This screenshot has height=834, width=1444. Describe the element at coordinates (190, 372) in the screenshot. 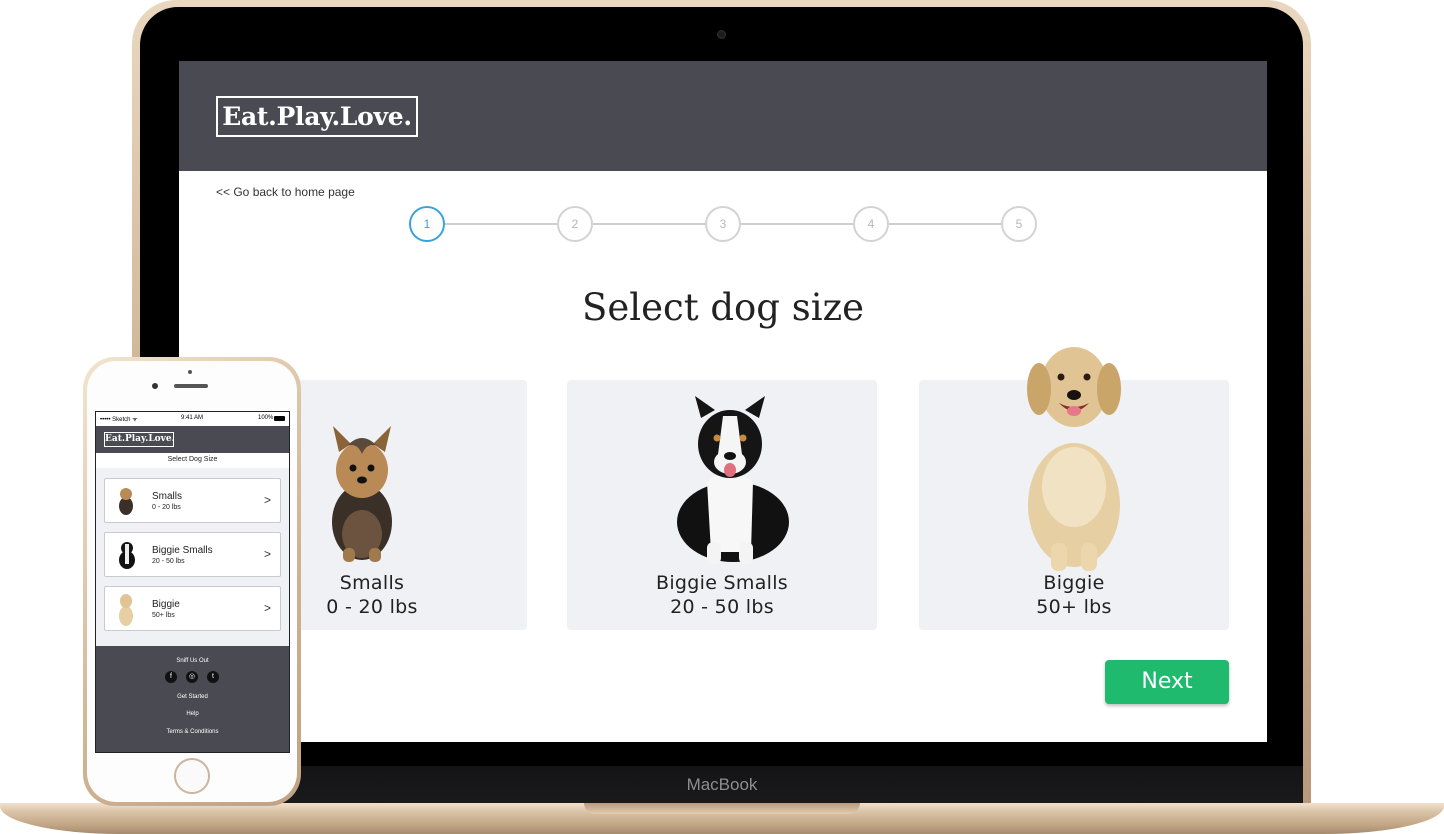

I see `phone-proximity-sensor` at that location.